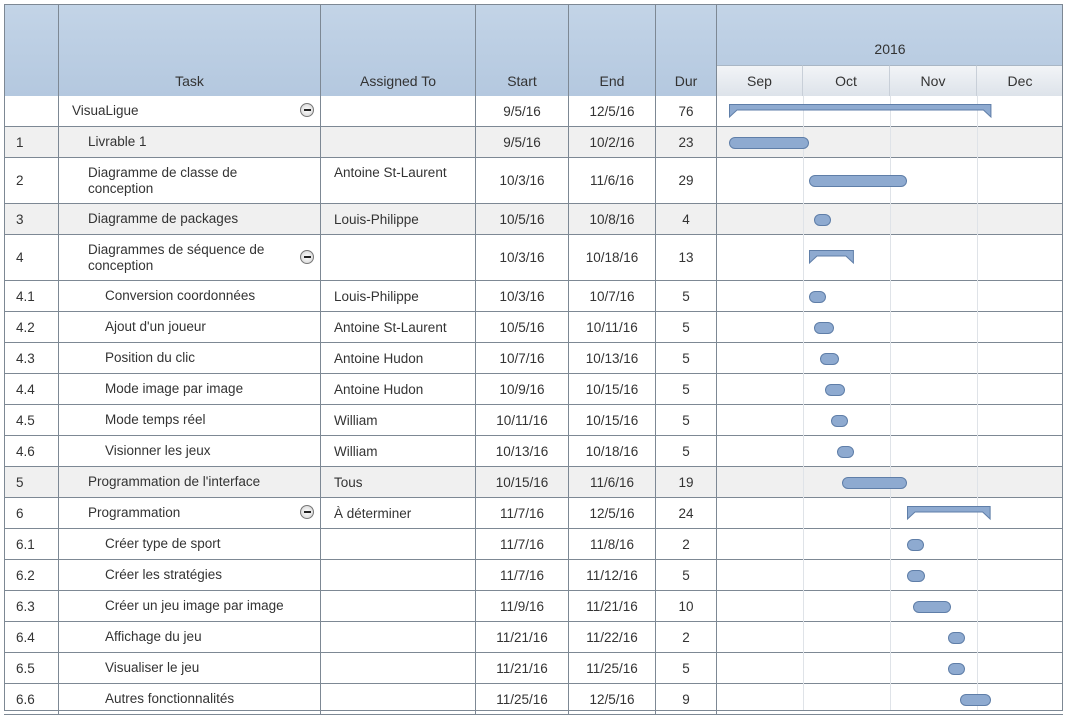  I want to click on month-label: Nov, so click(933, 81).